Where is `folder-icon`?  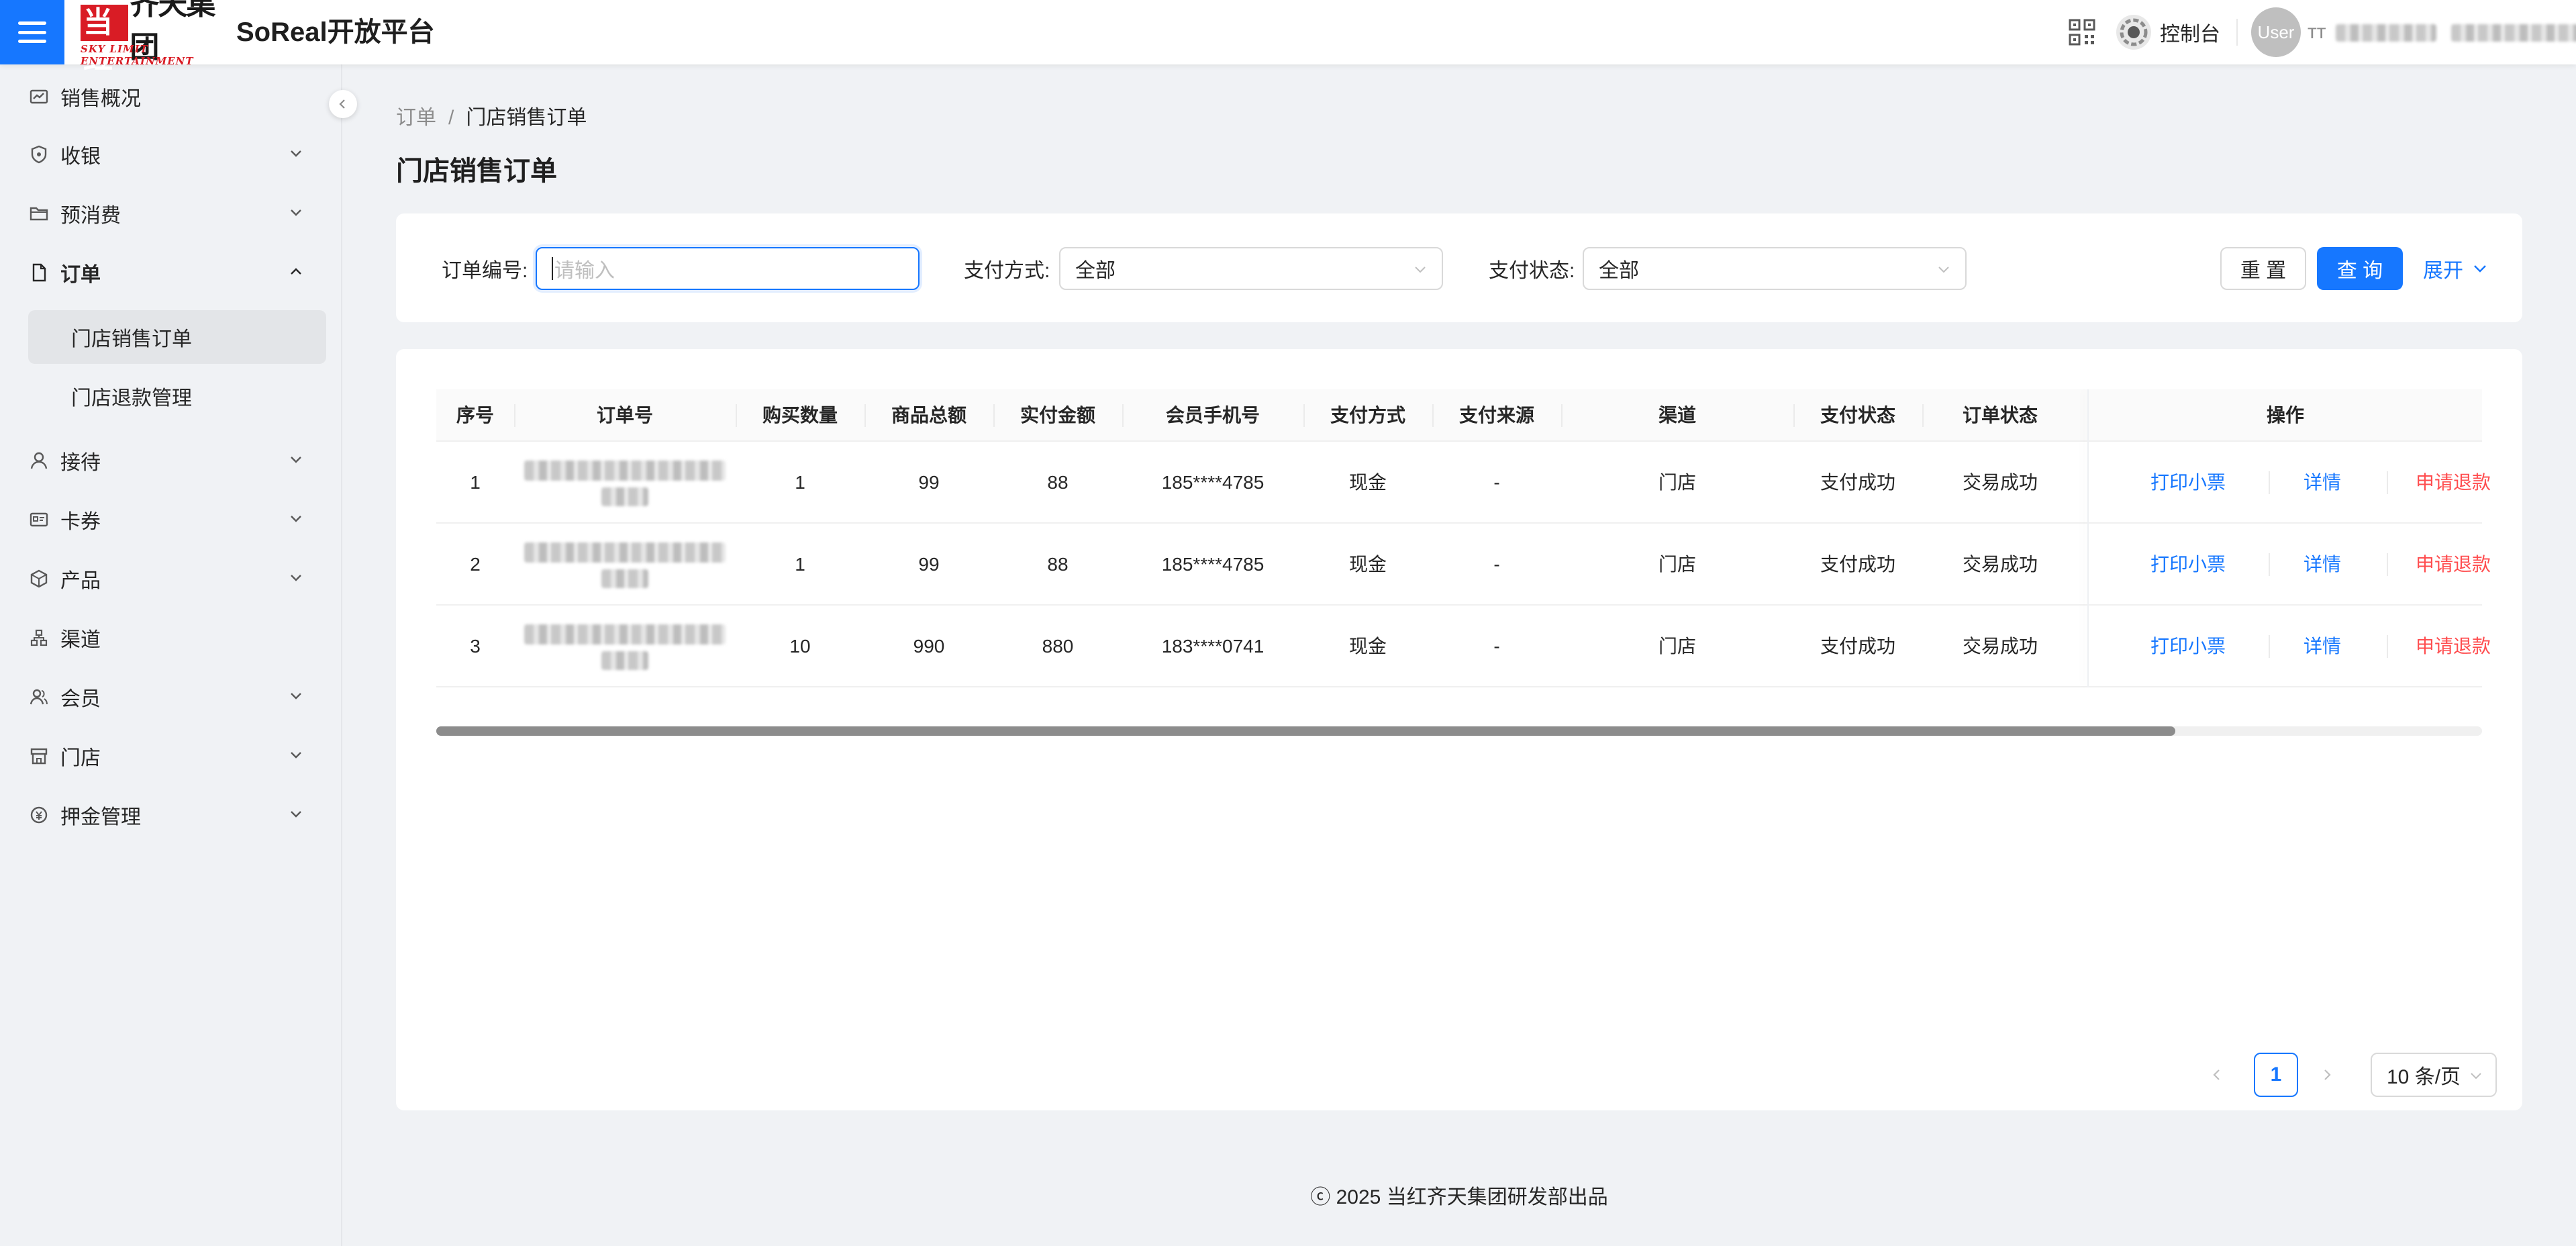 folder-icon is located at coordinates (39, 213).